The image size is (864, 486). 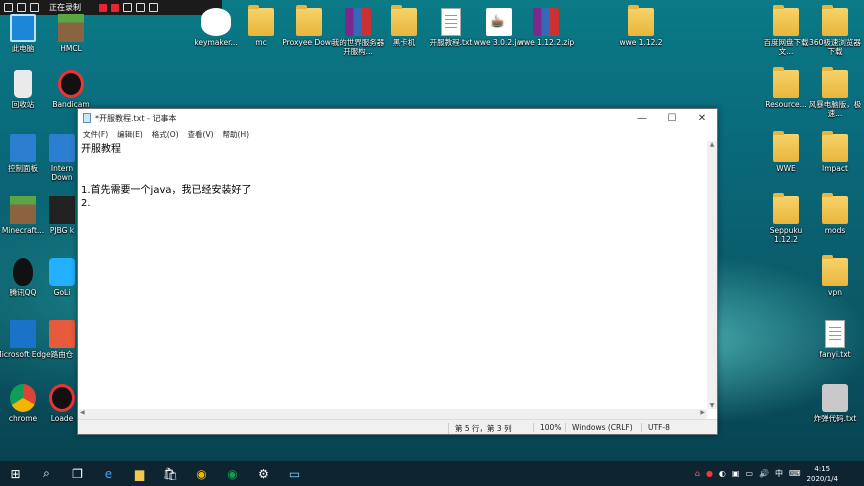 What do you see at coordinates (165, 134) in the screenshot?
I see `menu-format: 格式(O)` at bounding box center [165, 134].